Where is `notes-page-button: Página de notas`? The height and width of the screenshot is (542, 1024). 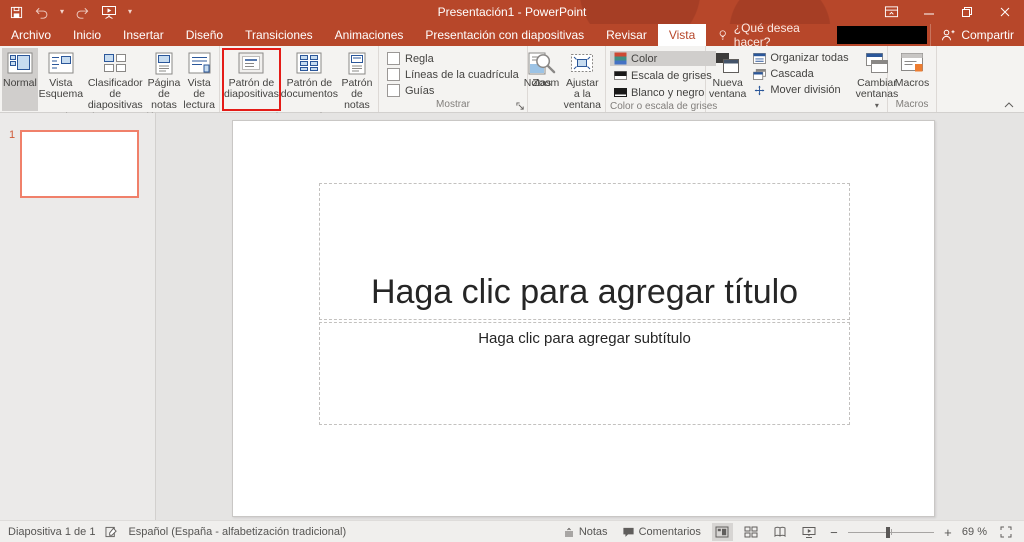 notes-page-button: Página de notas is located at coordinates (164, 79).